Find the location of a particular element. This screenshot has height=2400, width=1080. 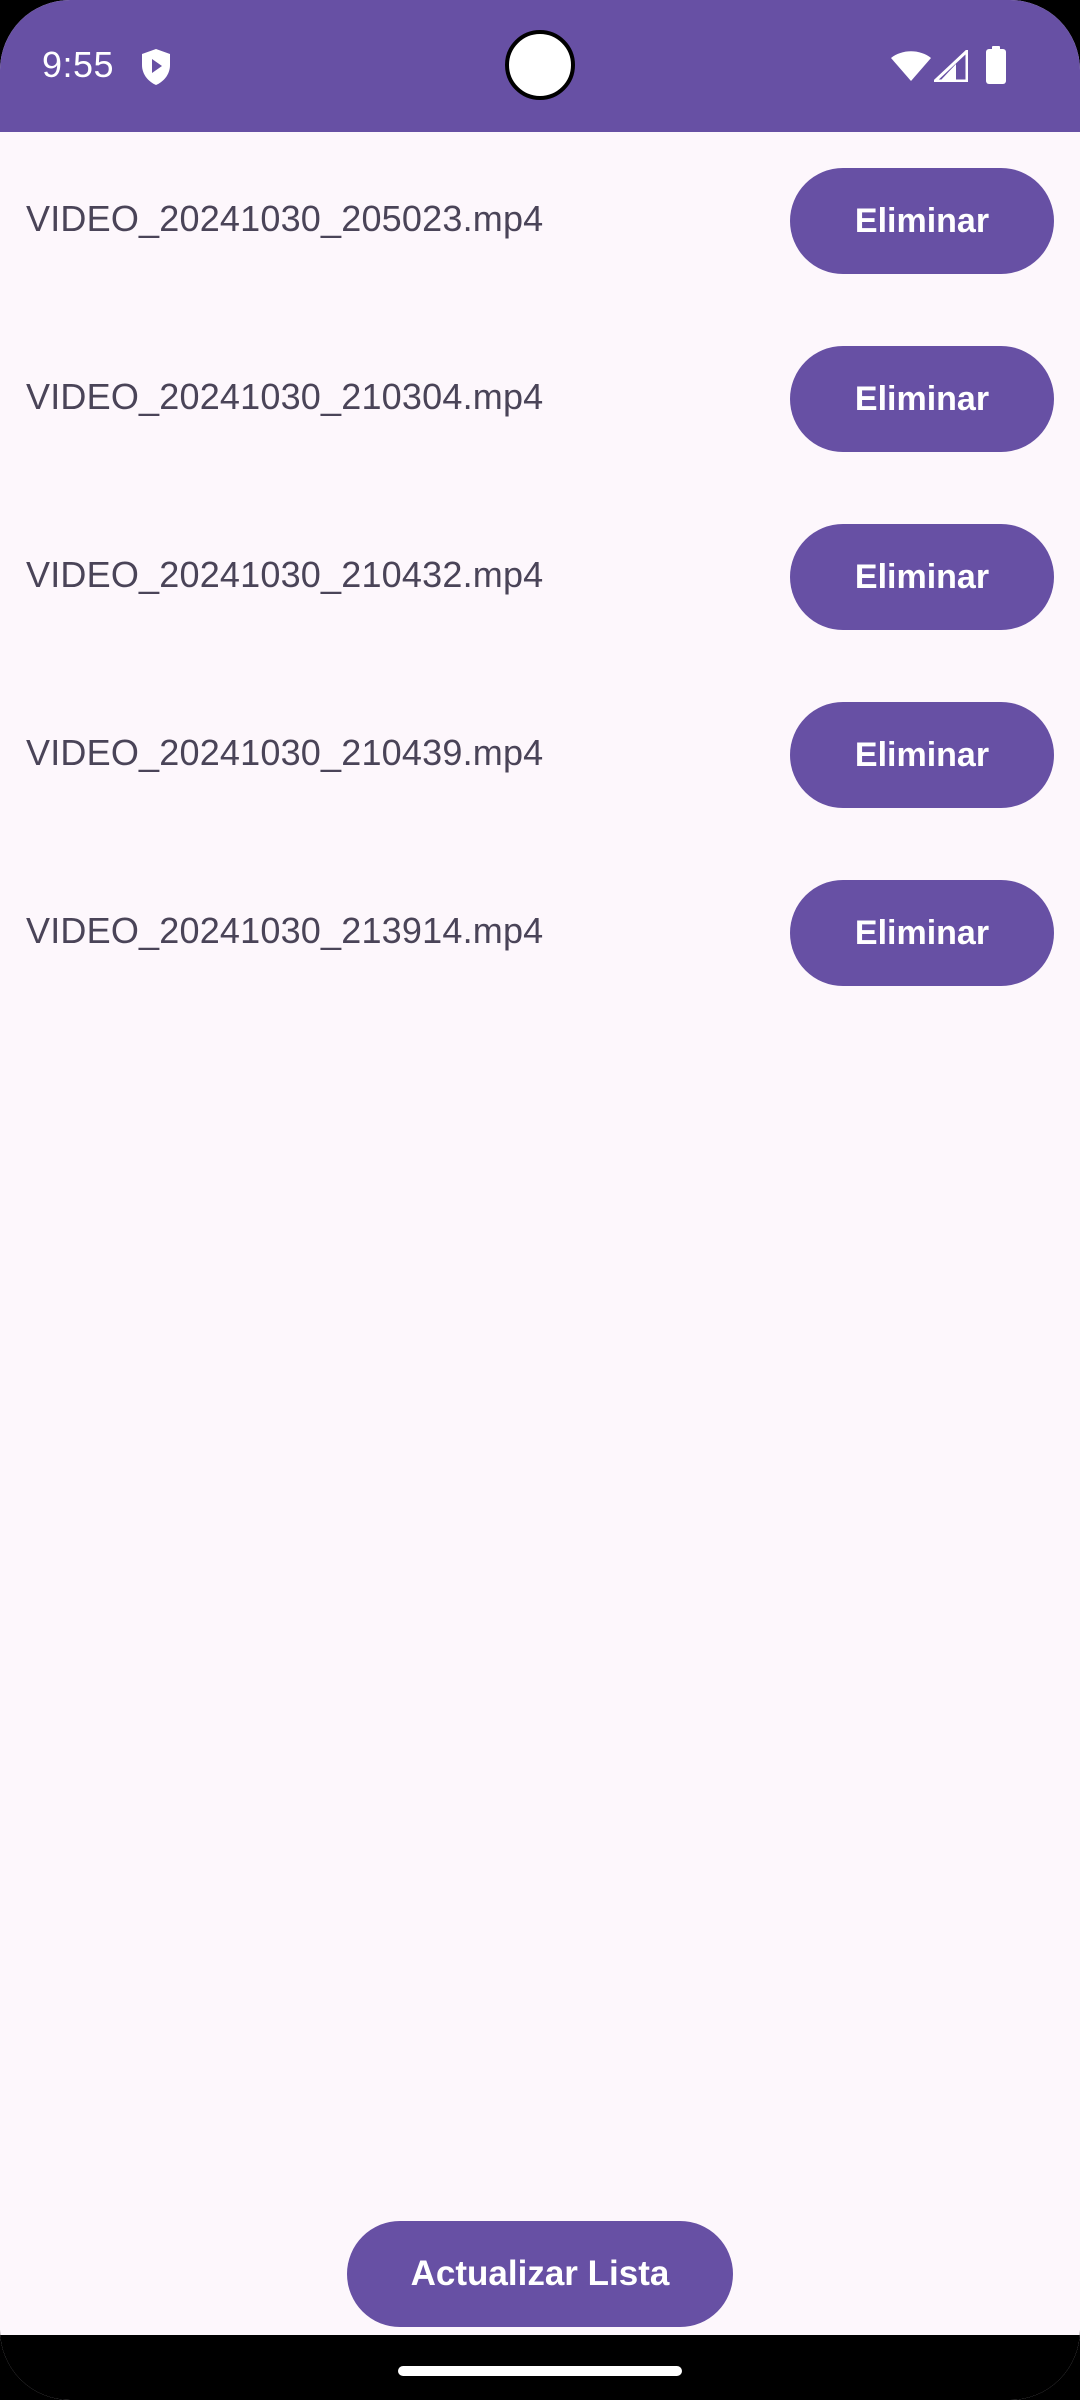

list-item: VIDEO_20241030_213914.mp4 Eliminar is located at coordinates (540, 933).